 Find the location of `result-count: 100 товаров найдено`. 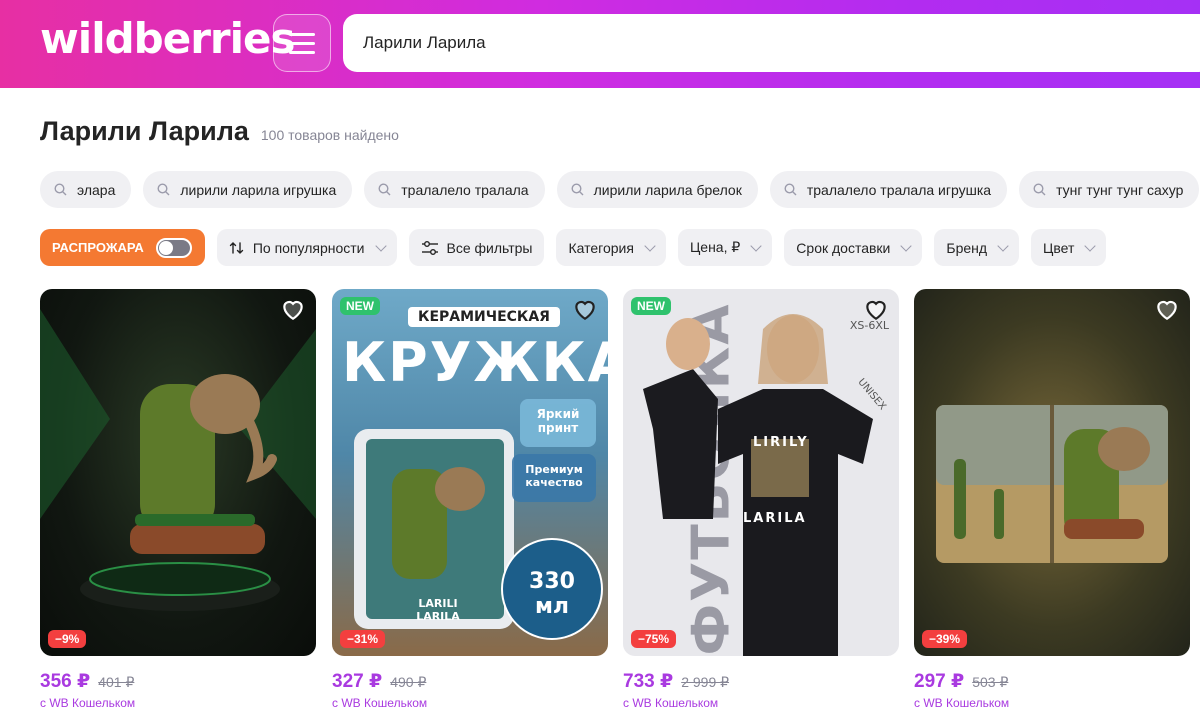

result-count: 100 товаров найдено is located at coordinates (329, 135).